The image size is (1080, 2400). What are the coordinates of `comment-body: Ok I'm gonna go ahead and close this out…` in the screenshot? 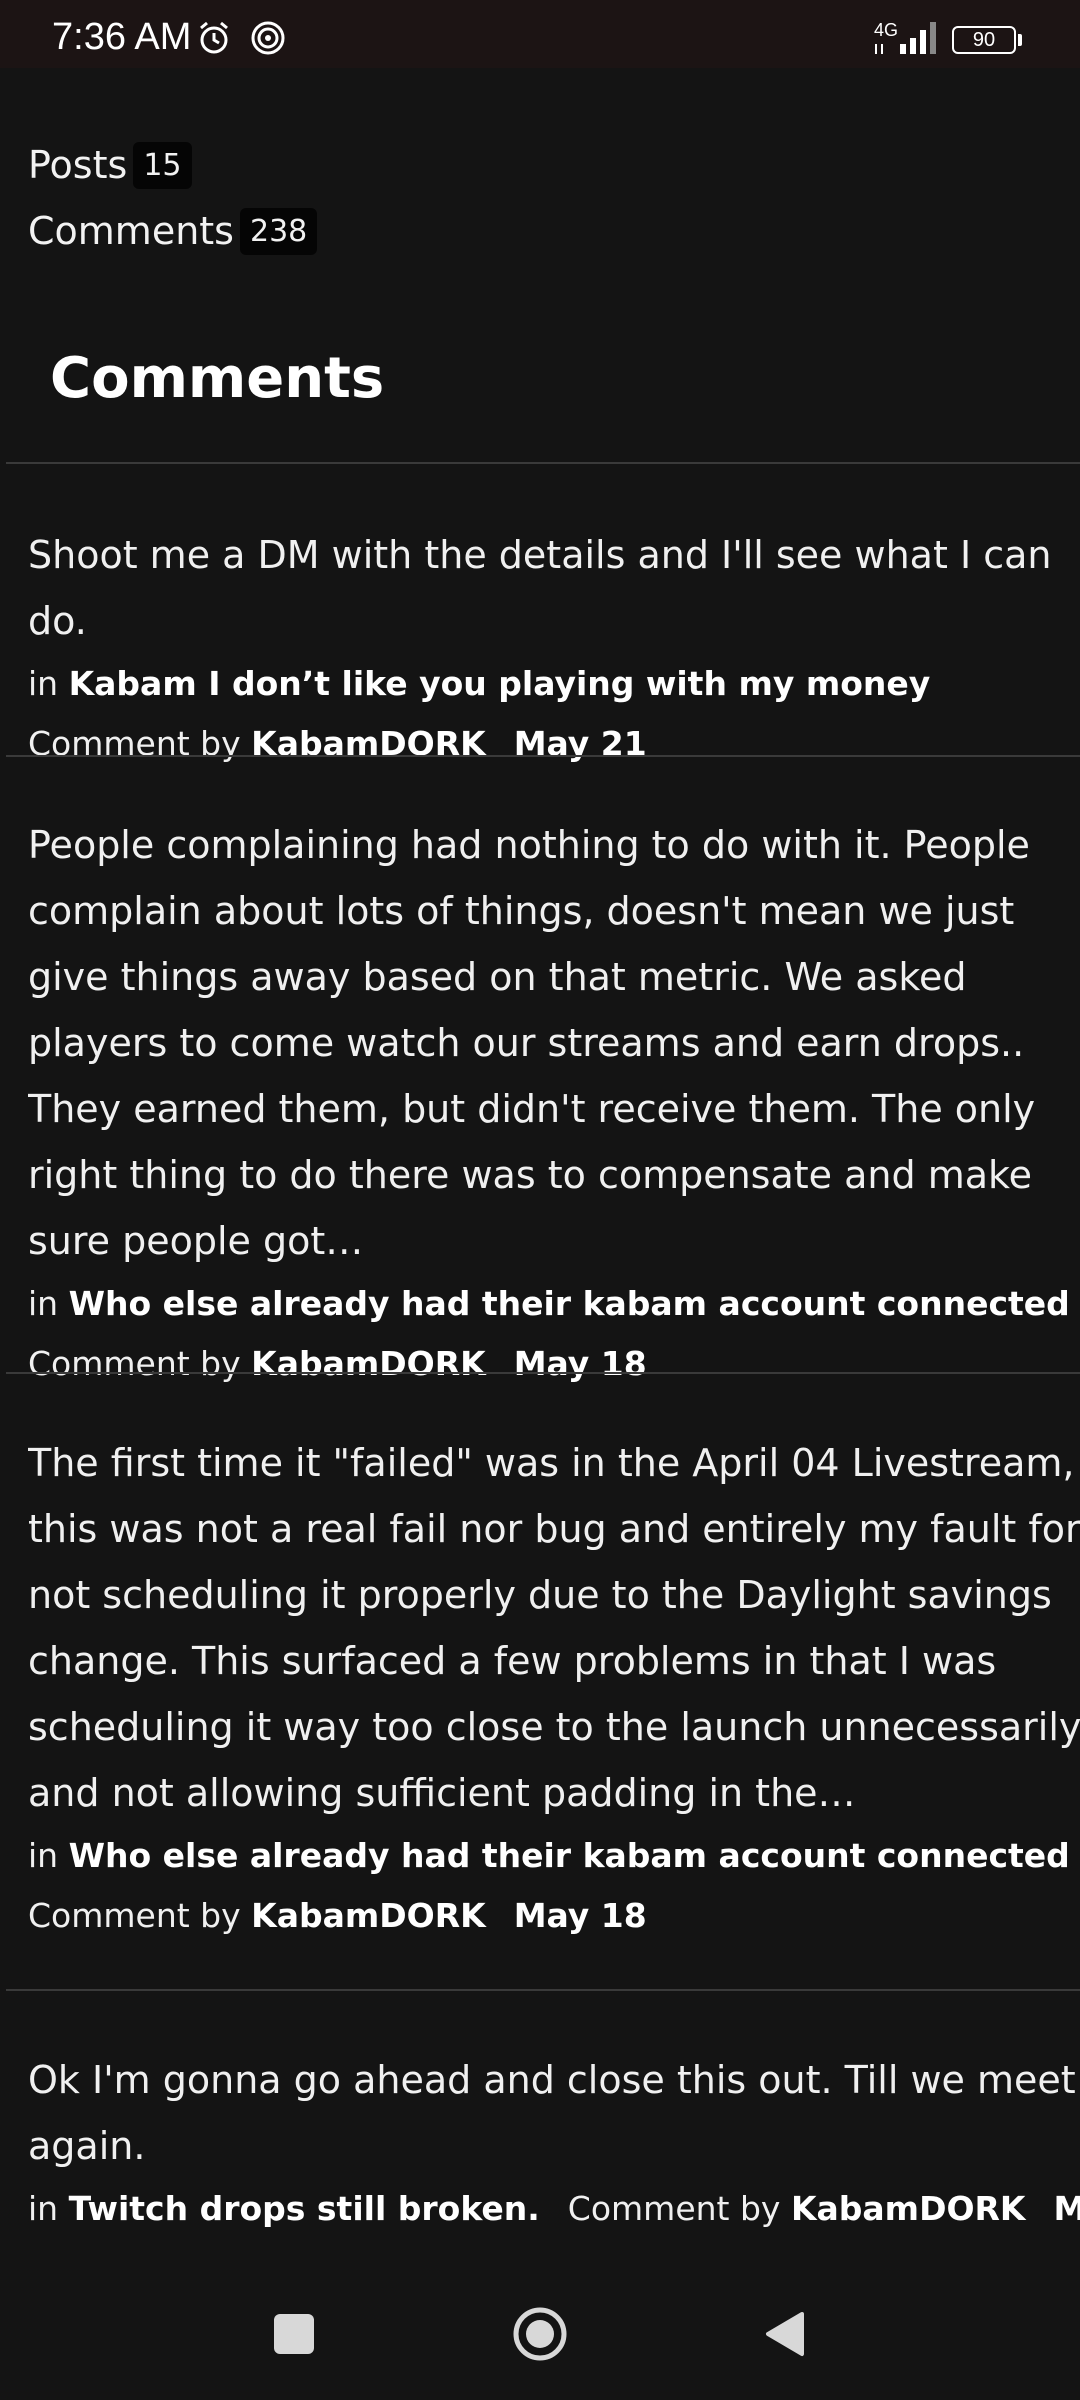 It's located at (554, 2113).